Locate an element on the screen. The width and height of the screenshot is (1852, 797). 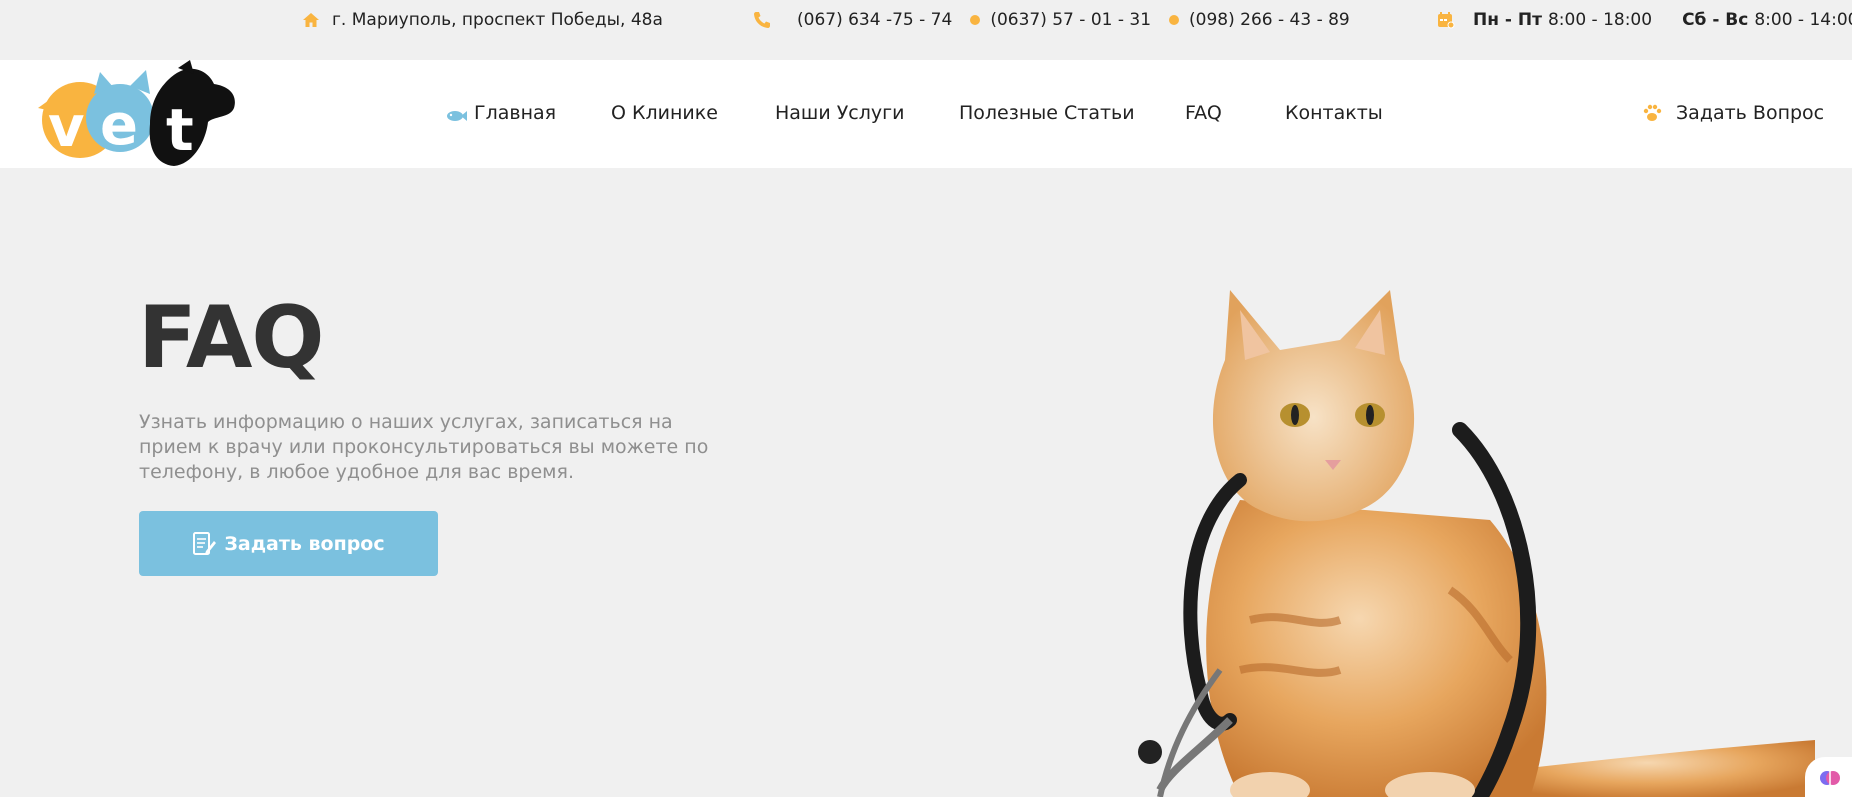
ask-question-button: Задать вопрос is located at coordinates (288, 543).